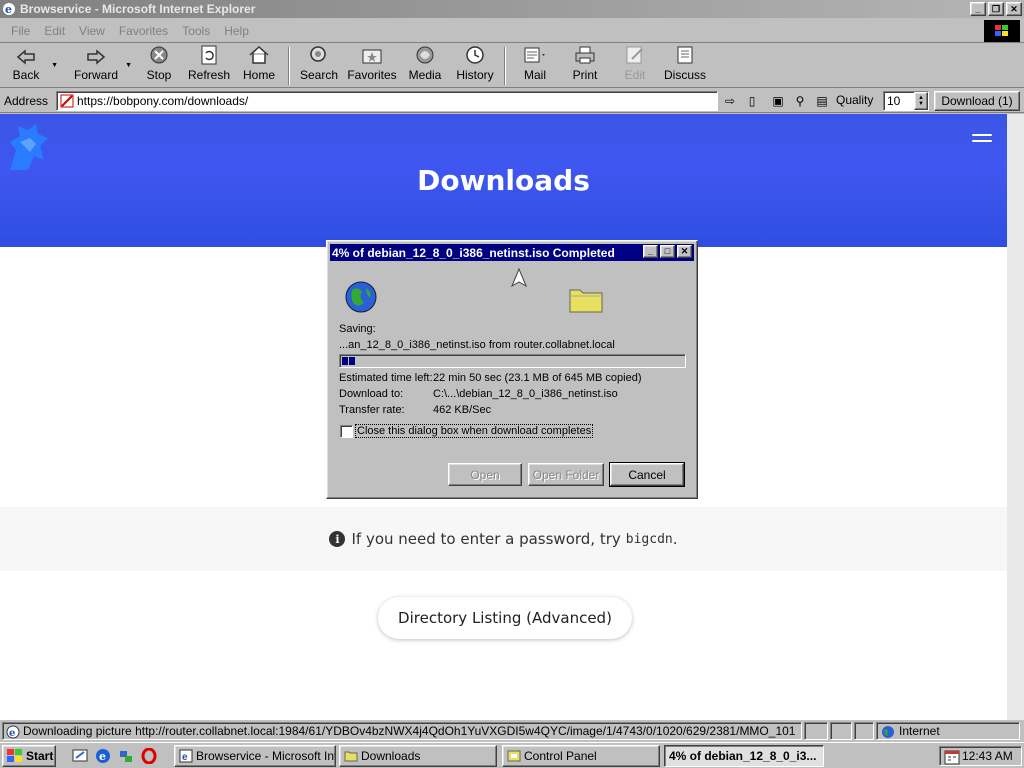 Image resolution: width=1024 pixels, height=768 pixels. I want to click on start-button: Start, so click(29, 756).